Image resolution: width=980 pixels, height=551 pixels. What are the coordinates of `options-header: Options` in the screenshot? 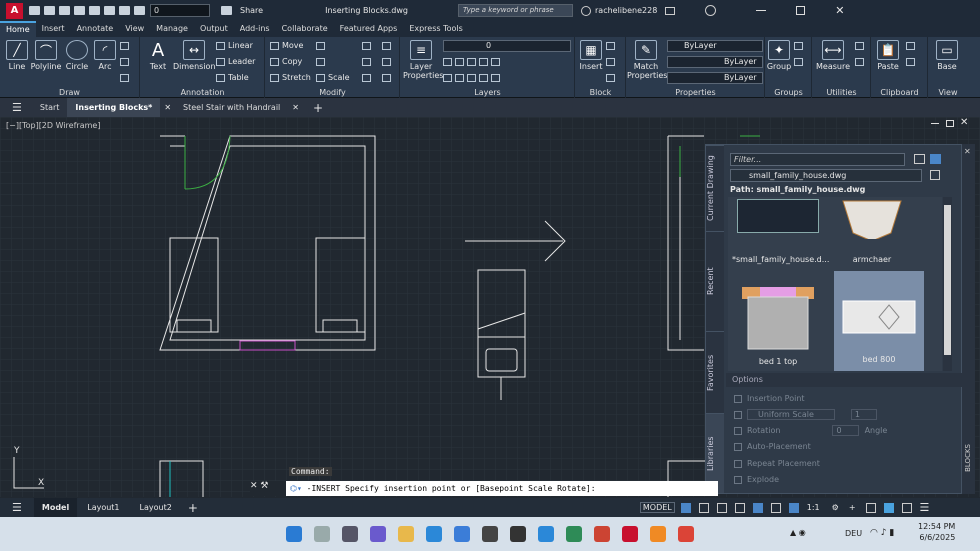 It's located at (844, 380).